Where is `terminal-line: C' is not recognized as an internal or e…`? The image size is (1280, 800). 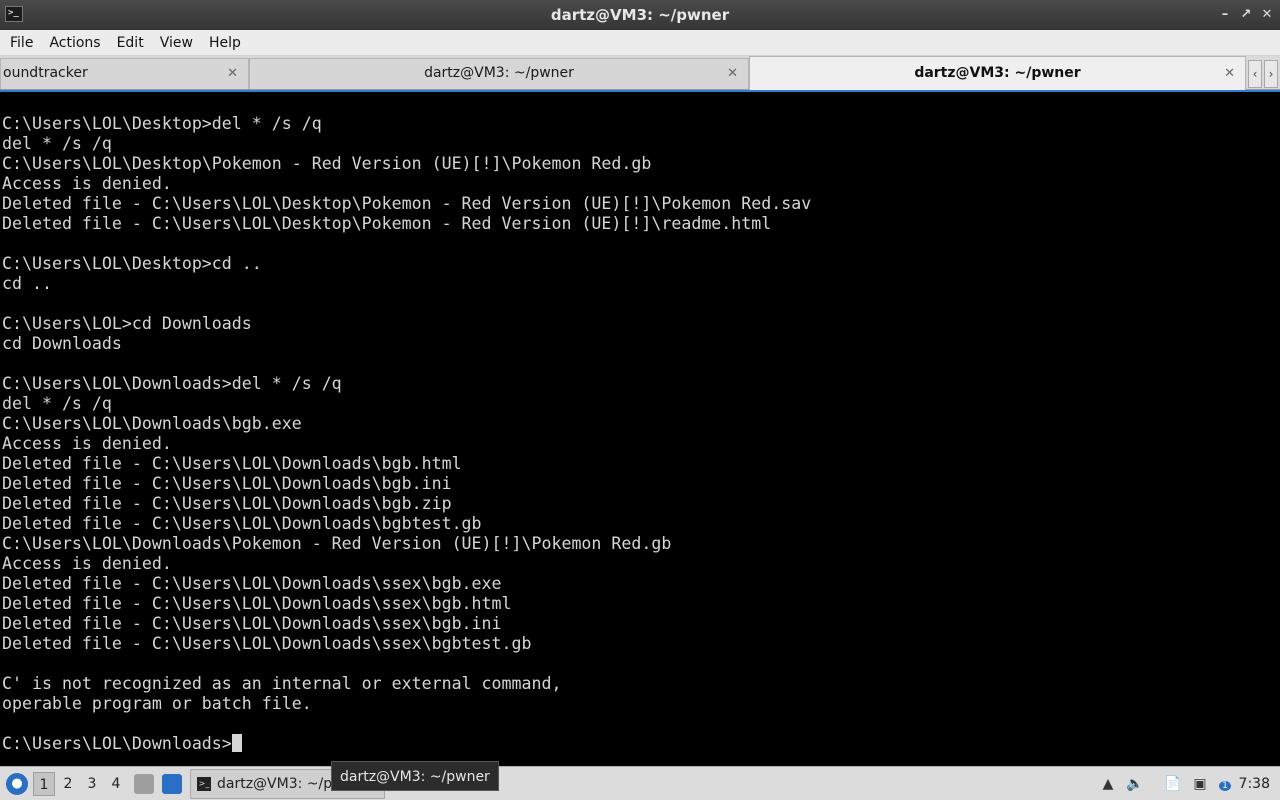
terminal-line: C' is not recognized as an internal or e… is located at coordinates (282, 683).